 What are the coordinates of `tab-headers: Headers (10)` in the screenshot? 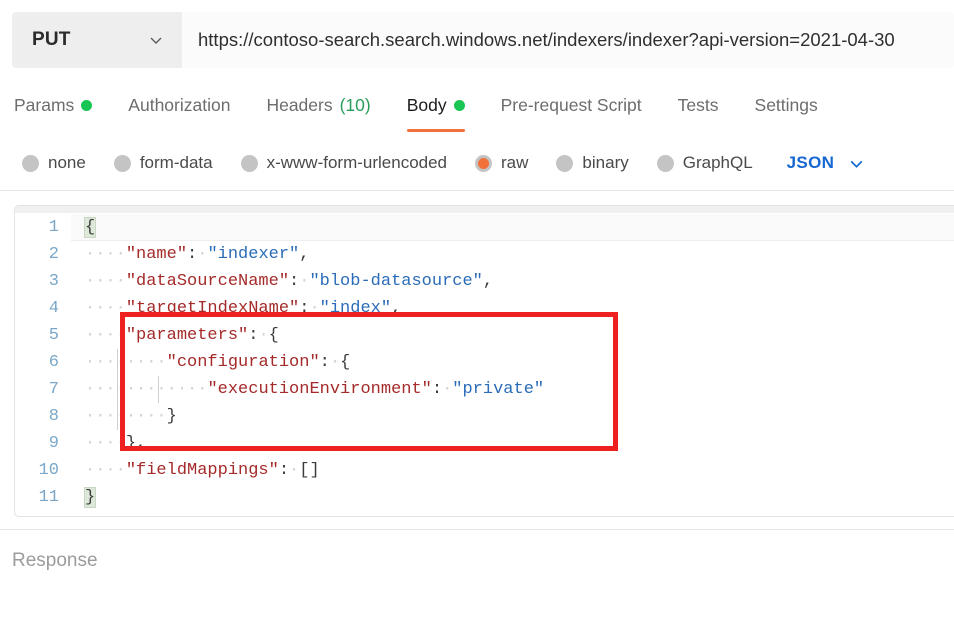 It's located at (318, 105).